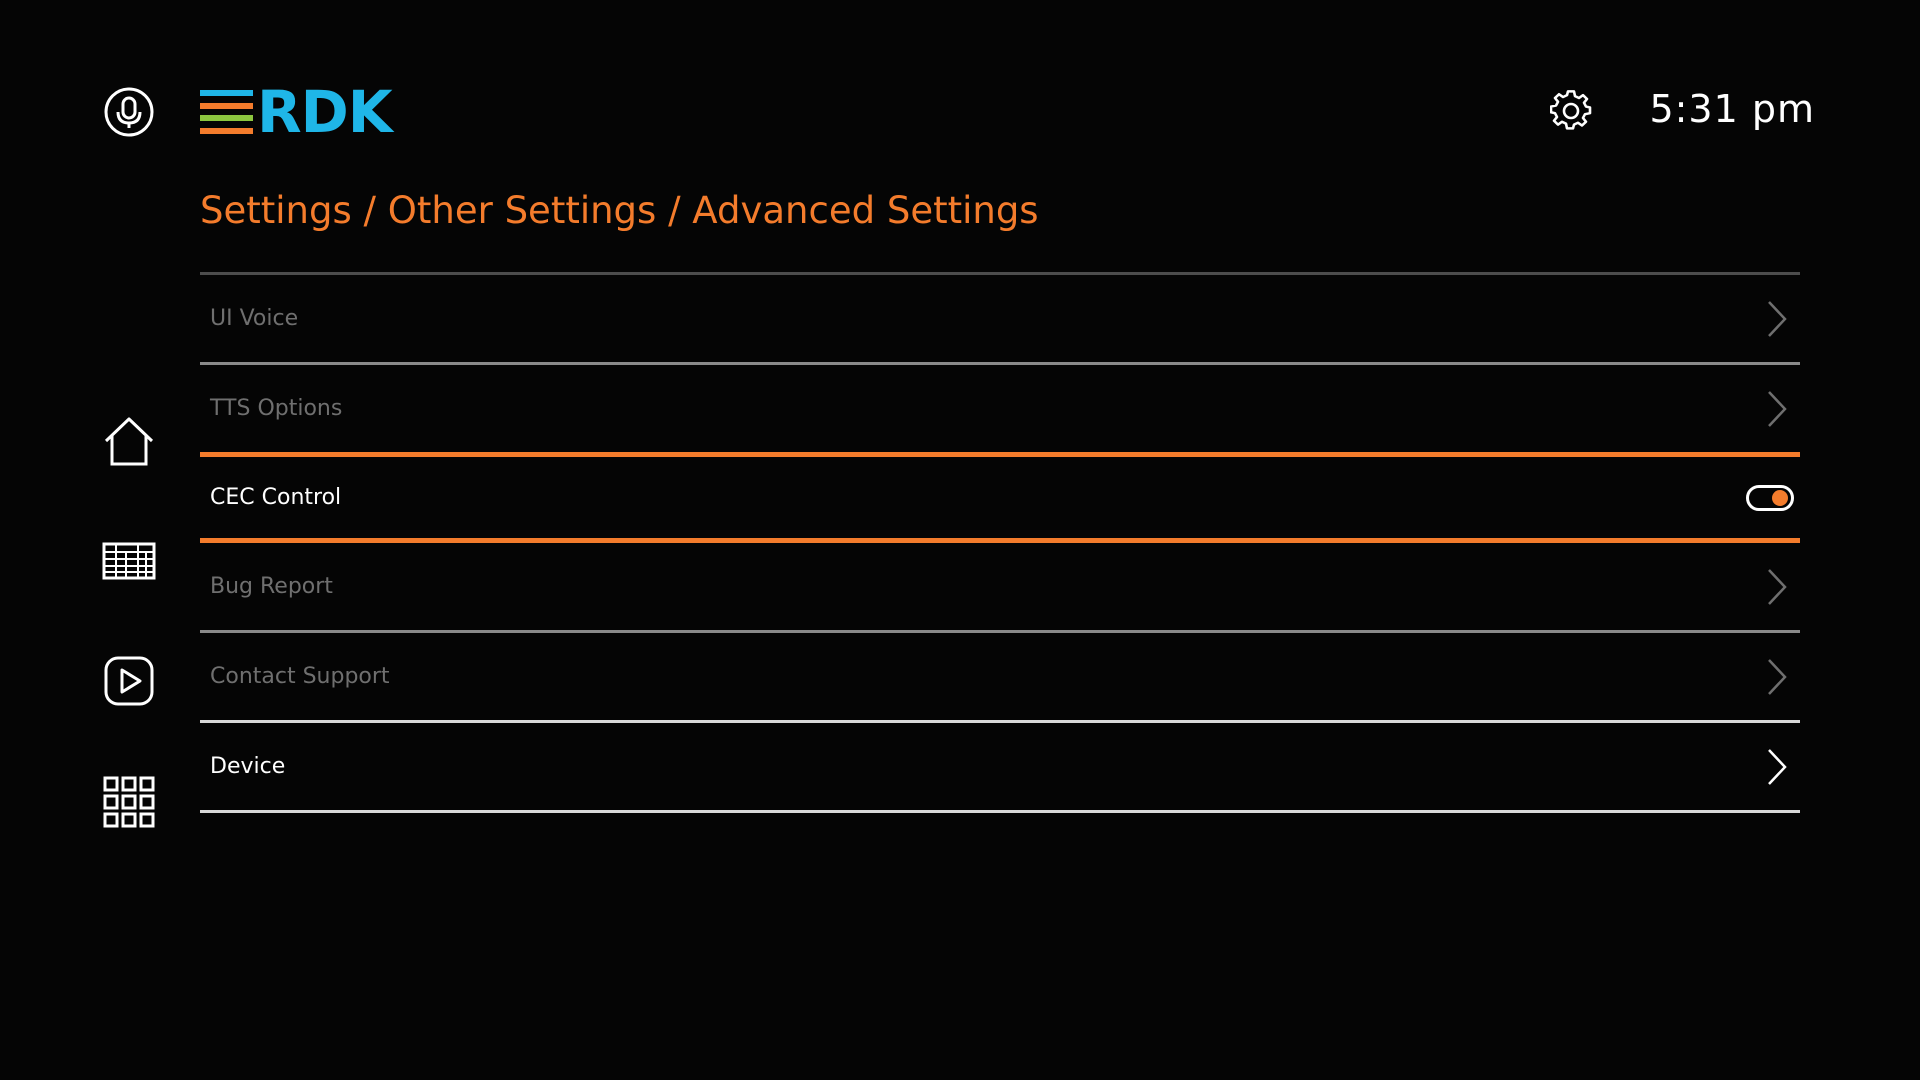 This screenshot has height=1080, width=1920. I want to click on tv-guide-icon, so click(129, 561).